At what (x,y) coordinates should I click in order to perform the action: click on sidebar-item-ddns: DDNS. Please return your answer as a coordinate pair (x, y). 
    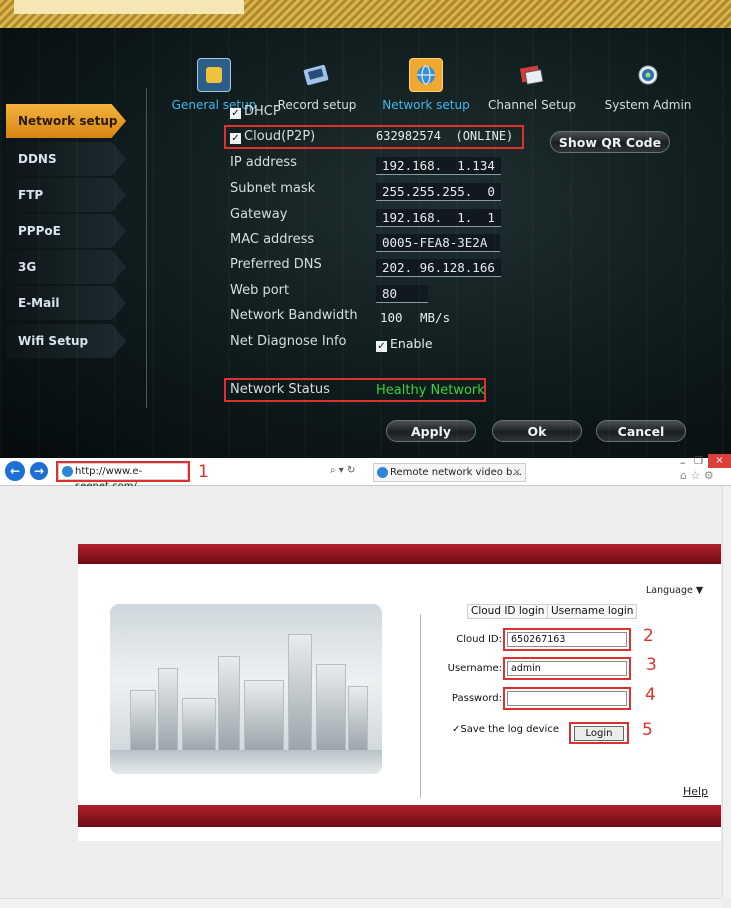
    Looking at the image, I should click on (66, 159).